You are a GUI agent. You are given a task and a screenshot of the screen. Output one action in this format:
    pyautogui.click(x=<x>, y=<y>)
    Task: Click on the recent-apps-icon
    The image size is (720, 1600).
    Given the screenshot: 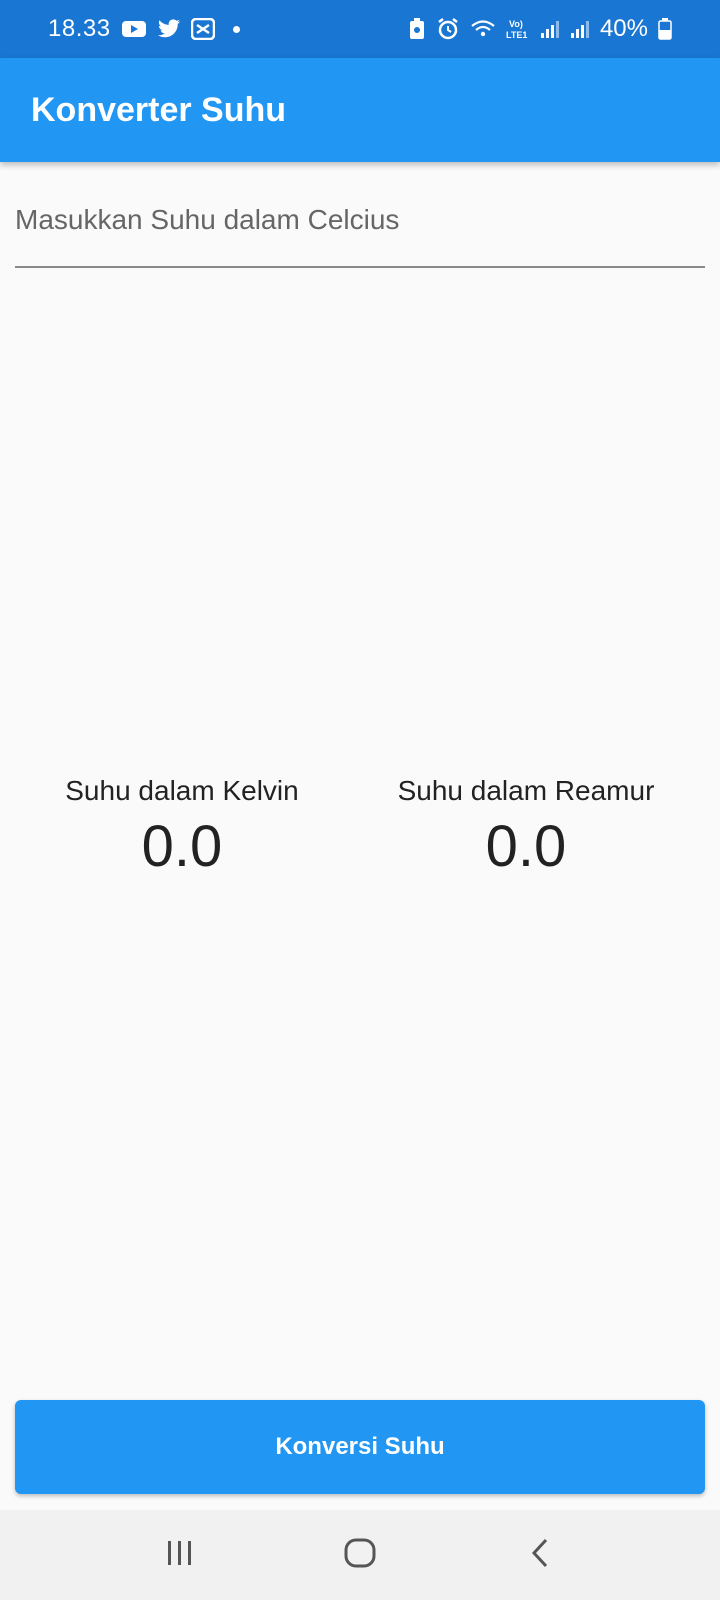 What is the action you would take?
    pyautogui.click(x=180, y=1555)
    